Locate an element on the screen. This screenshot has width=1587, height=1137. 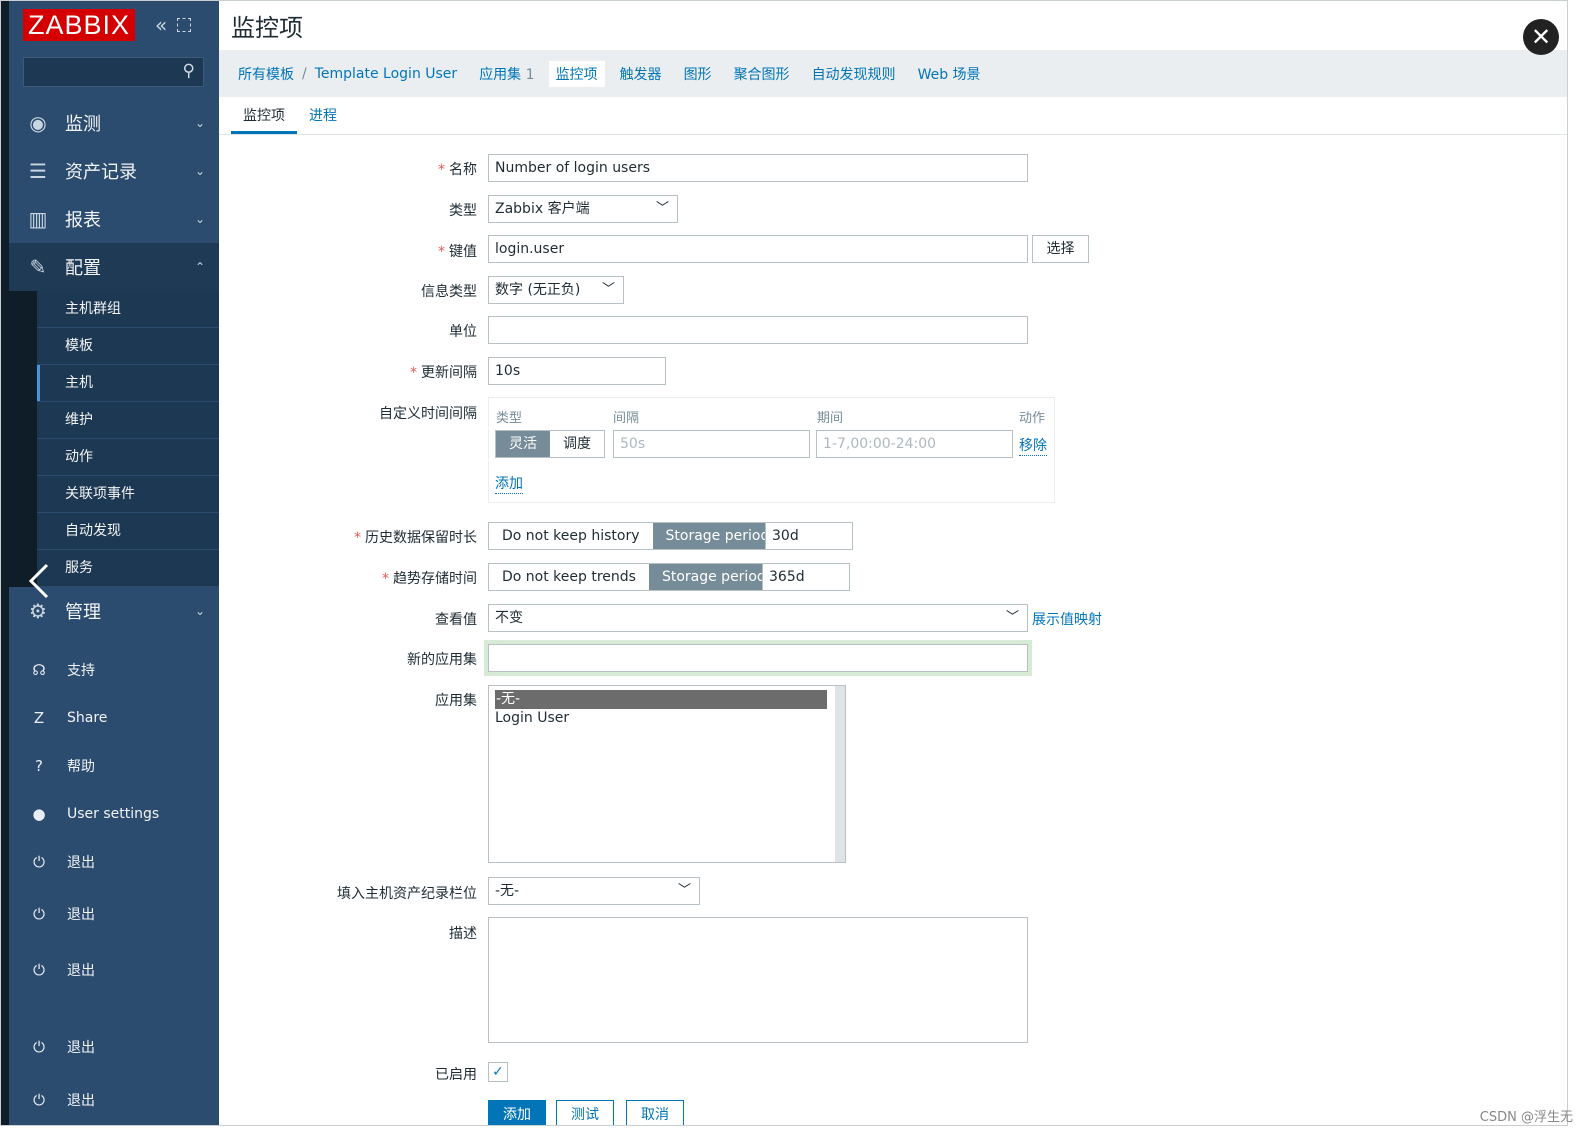
custom-add-link: 添加 is located at coordinates (509, 483).